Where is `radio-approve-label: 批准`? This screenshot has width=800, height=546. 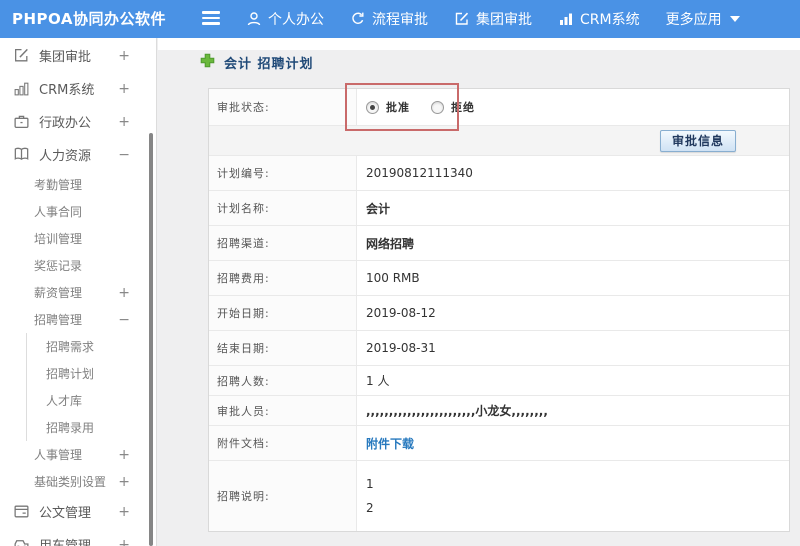 radio-approve-label: 批准 is located at coordinates (398, 107).